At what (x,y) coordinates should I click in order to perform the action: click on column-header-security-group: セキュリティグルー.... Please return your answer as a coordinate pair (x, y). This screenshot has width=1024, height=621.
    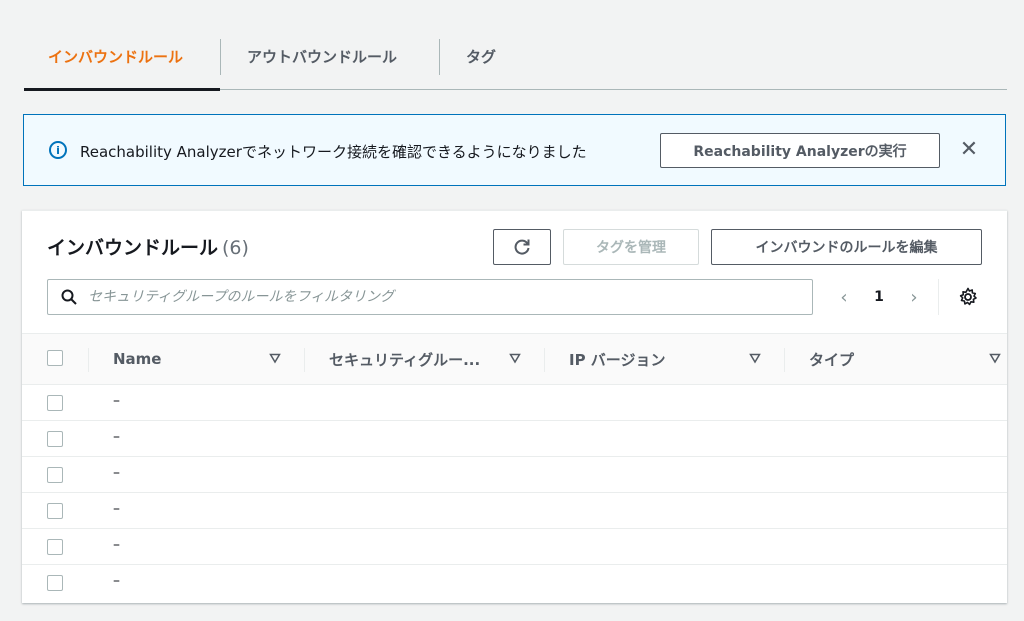
    Looking at the image, I should click on (404, 359).